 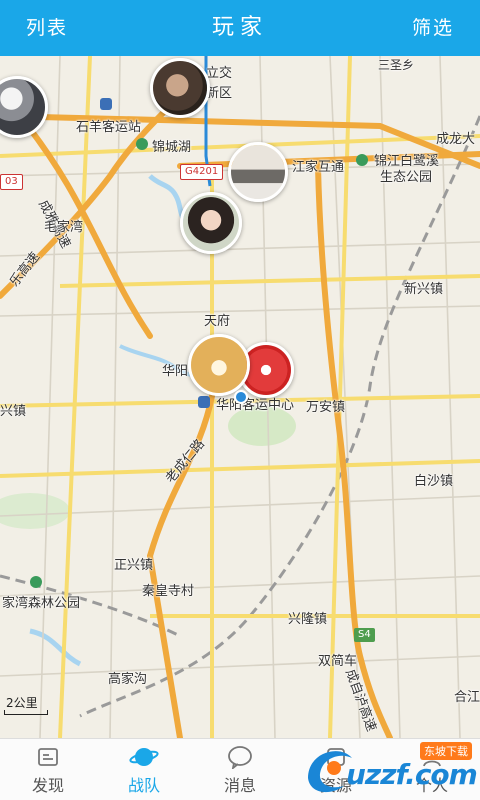 What do you see at coordinates (456, 139) in the screenshot?
I see `map-label-chenglongda: 成龙大` at bounding box center [456, 139].